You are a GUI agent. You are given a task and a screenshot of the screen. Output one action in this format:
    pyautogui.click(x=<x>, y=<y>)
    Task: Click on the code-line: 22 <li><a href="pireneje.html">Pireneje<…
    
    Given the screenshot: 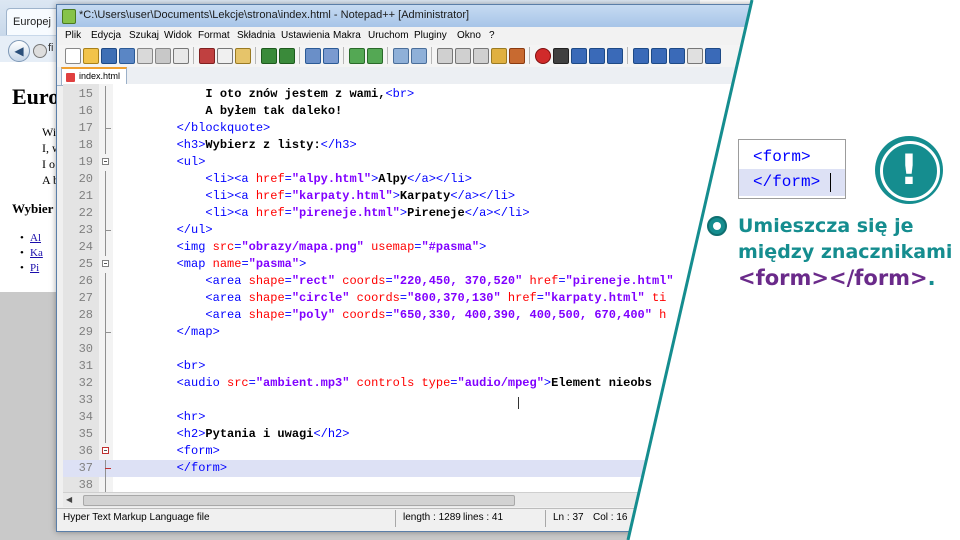 What is the action you would take?
    pyautogui.click(x=440, y=213)
    